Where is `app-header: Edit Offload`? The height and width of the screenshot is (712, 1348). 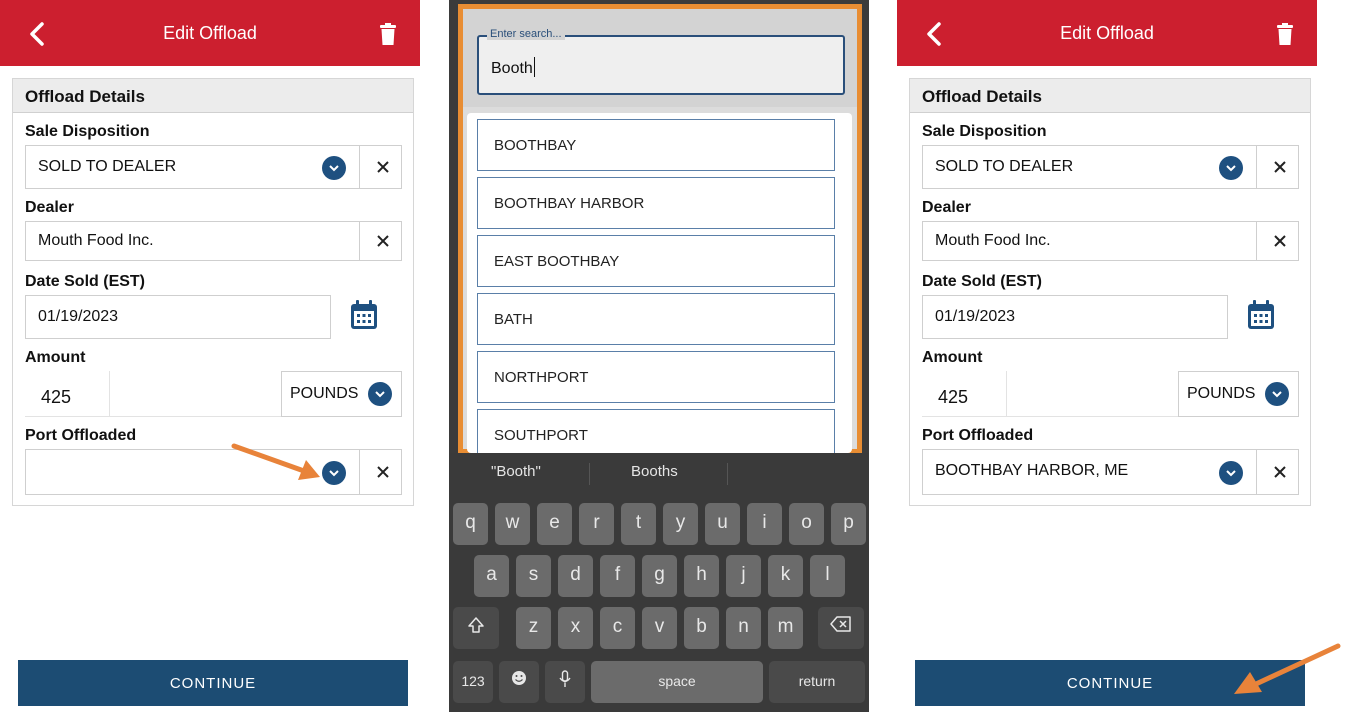
app-header: Edit Offload is located at coordinates (210, 33).